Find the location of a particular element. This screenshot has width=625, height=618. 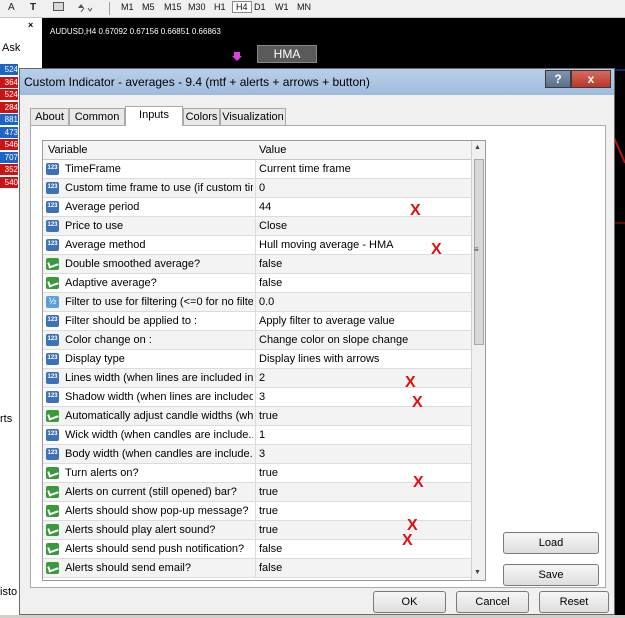

scroll-down-icon: ▼ is located at coordinates (477, 572).